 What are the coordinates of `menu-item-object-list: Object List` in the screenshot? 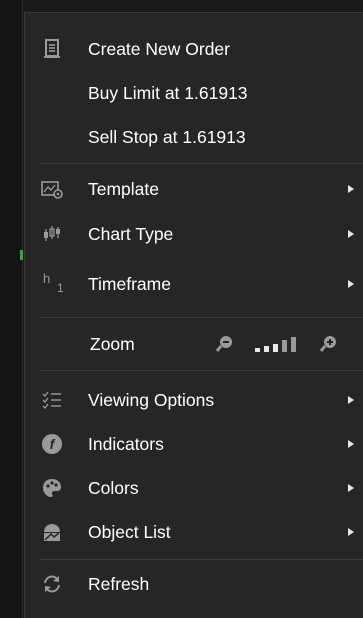 It's located at (194, 532).